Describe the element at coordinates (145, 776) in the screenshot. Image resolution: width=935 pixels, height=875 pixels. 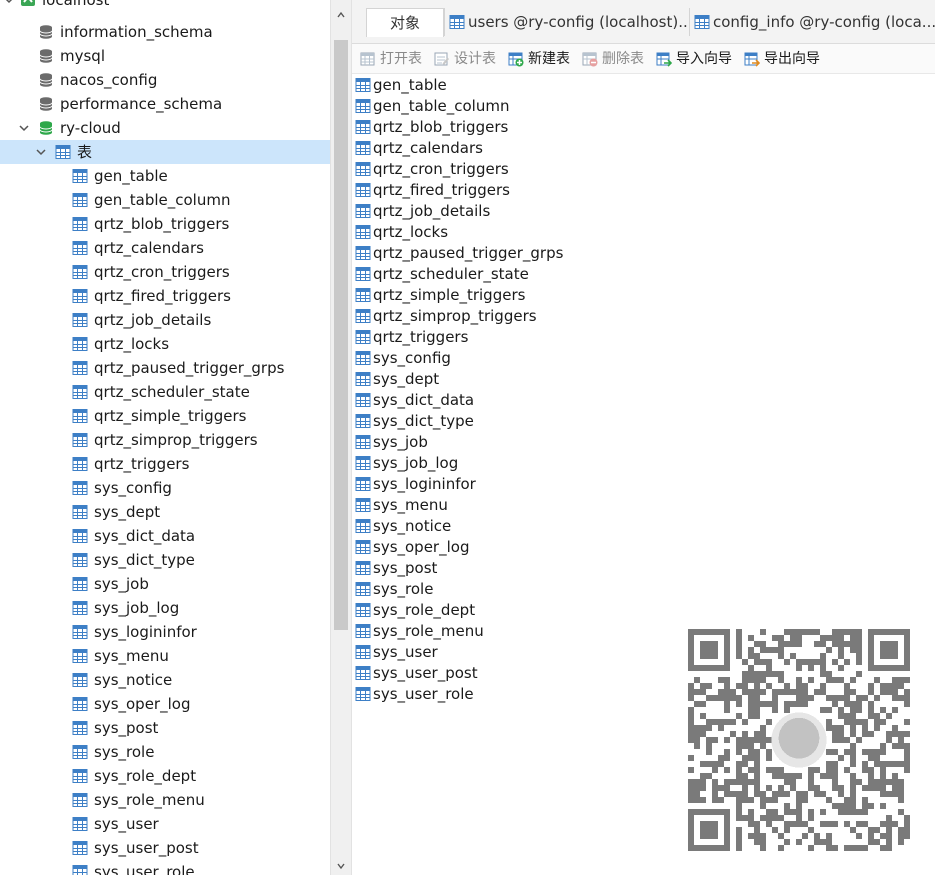
I see `tree-item-table-label: sys_role_dept` at that location.